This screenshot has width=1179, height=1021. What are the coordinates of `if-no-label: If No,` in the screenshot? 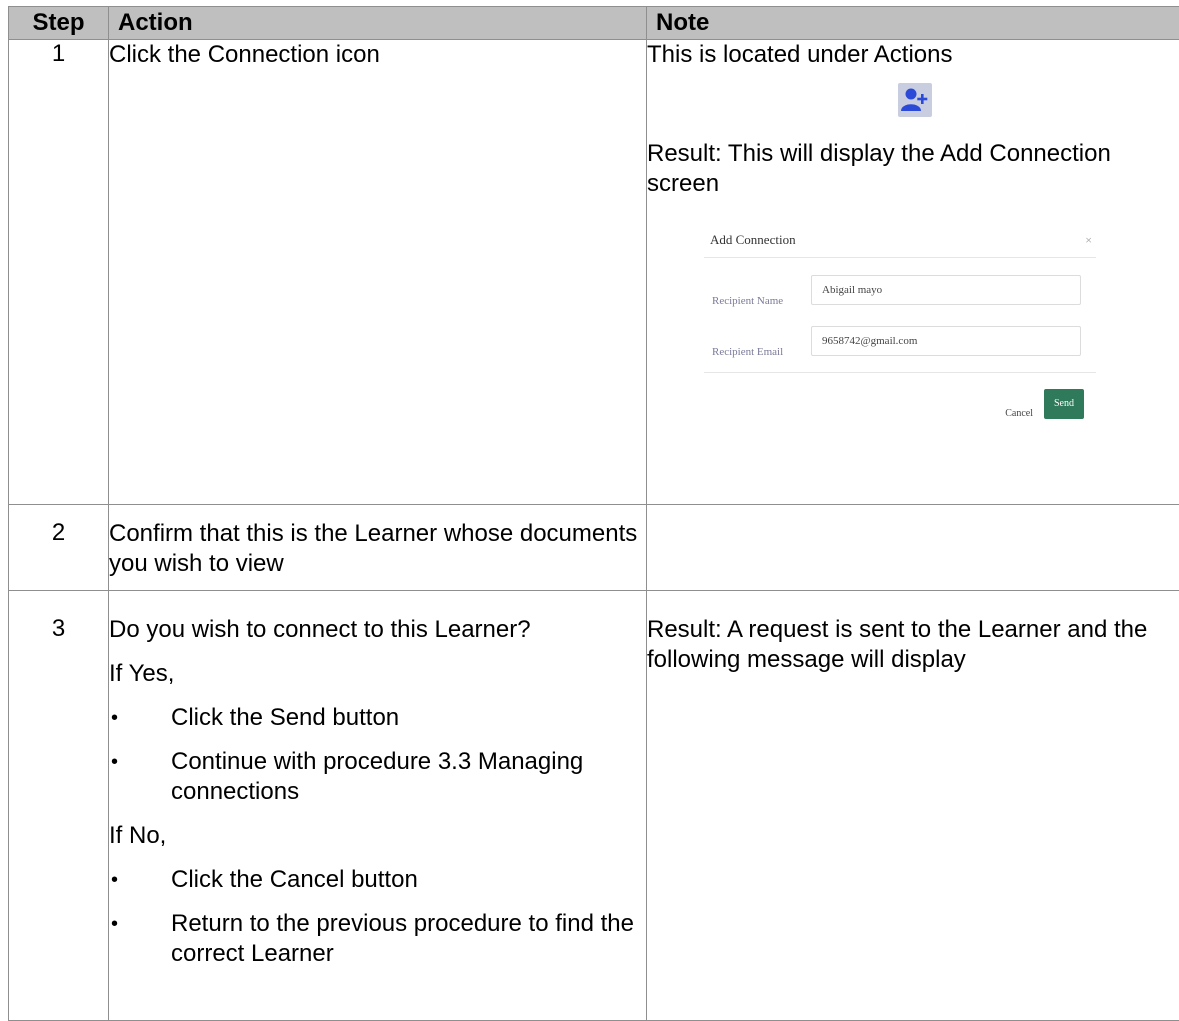 It's located at (377, 836).